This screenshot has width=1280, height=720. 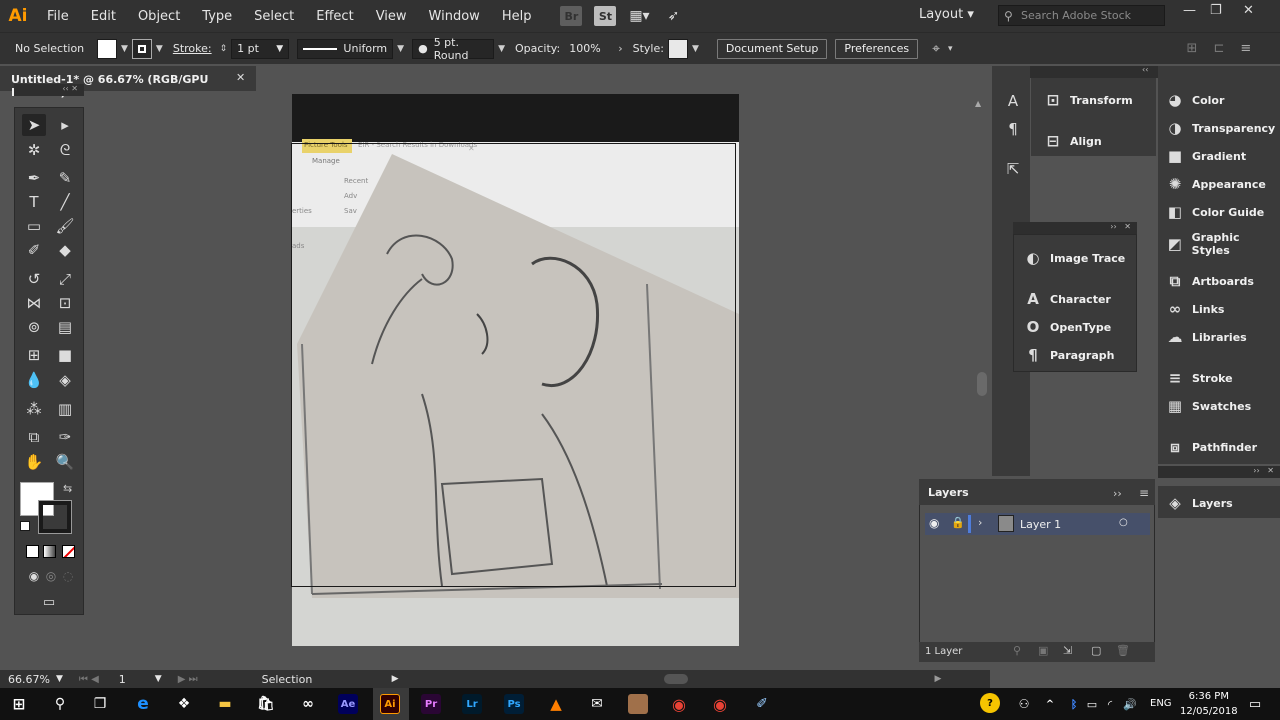 I want to click on shaper-tool-icon: ✐, so click(x=34, y=250).